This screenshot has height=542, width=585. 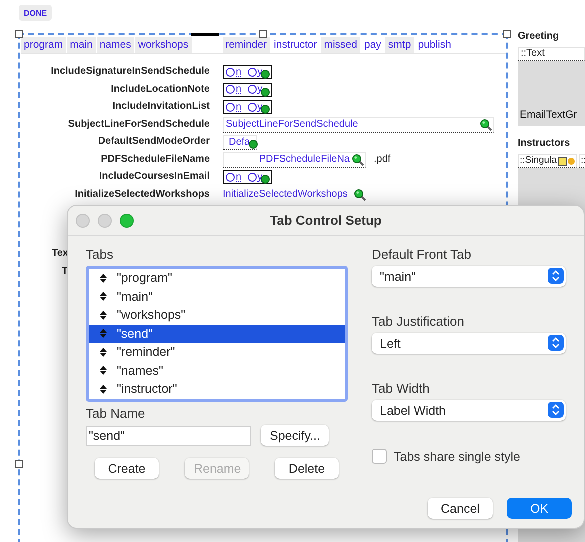 What do you see at coordinates (116, 413) in the screenshot?
I see `field-label: Tab Name` at bounding box center [116, 413].